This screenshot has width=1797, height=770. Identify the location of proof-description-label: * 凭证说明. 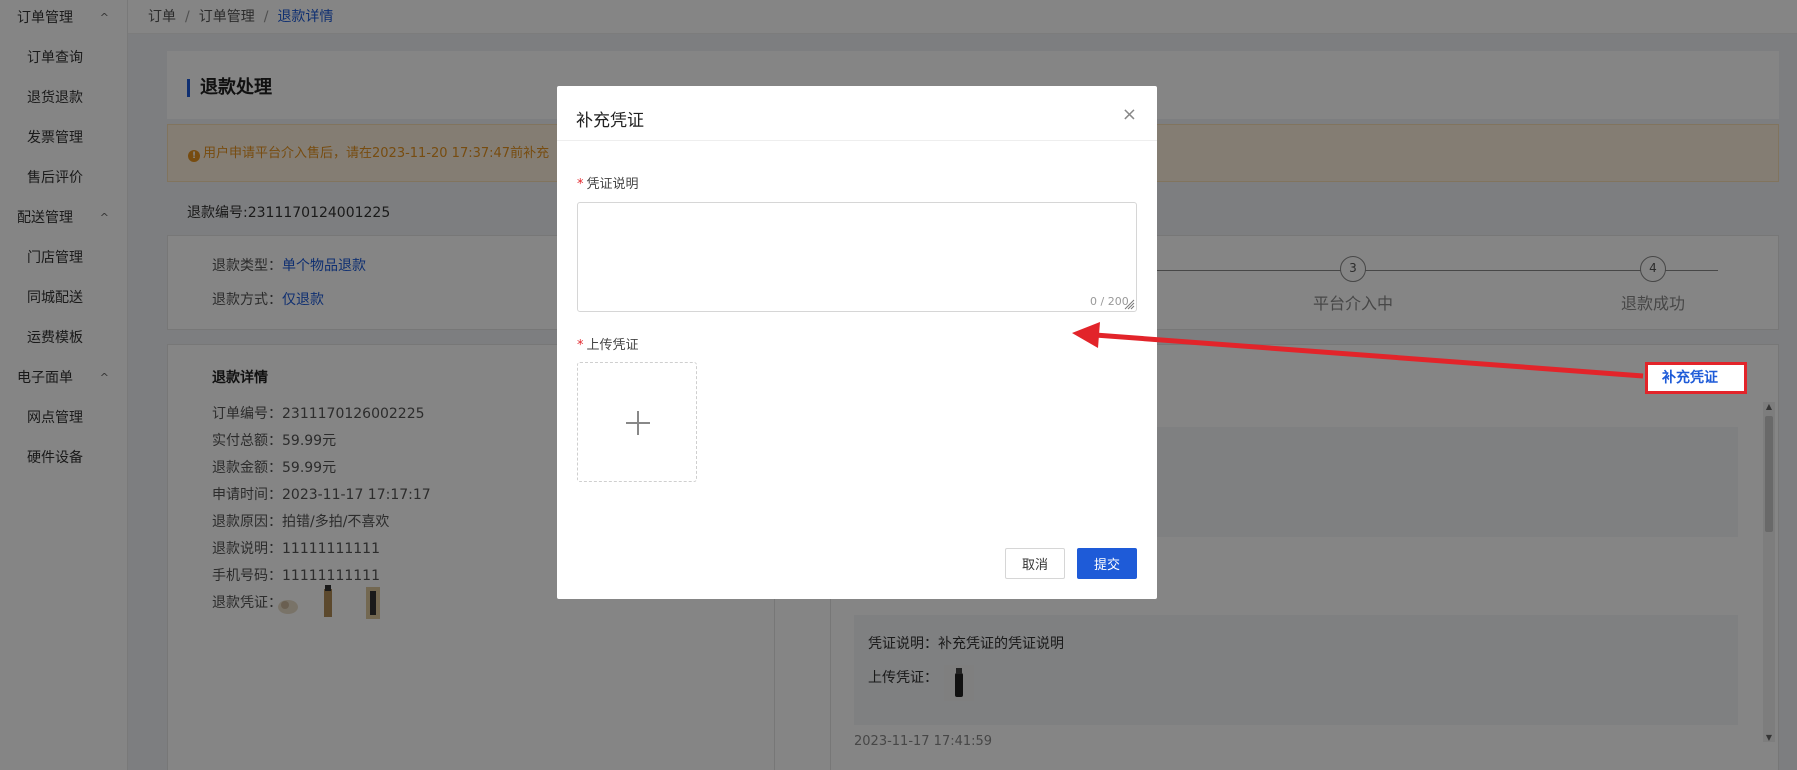
(608, 182).